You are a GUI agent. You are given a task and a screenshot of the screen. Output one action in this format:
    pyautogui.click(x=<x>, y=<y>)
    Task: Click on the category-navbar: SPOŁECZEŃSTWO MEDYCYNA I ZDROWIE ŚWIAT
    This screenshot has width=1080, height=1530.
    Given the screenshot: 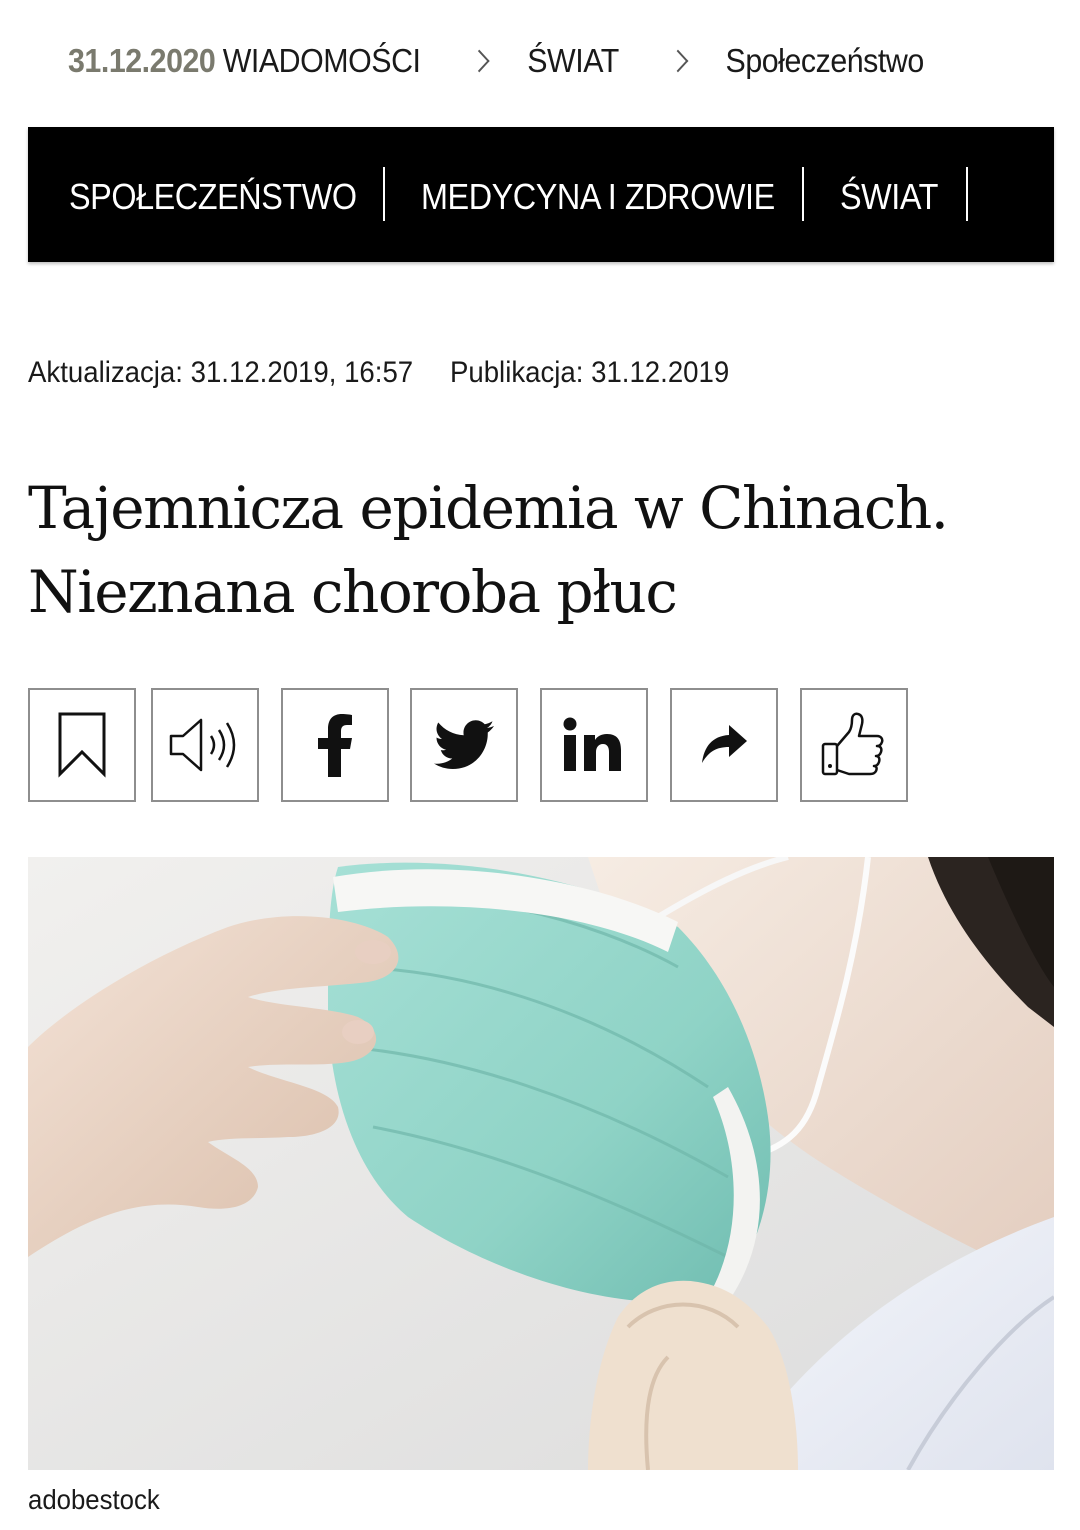 What is the action you would take?
    pyautogui.click(x=541, y=194)
    